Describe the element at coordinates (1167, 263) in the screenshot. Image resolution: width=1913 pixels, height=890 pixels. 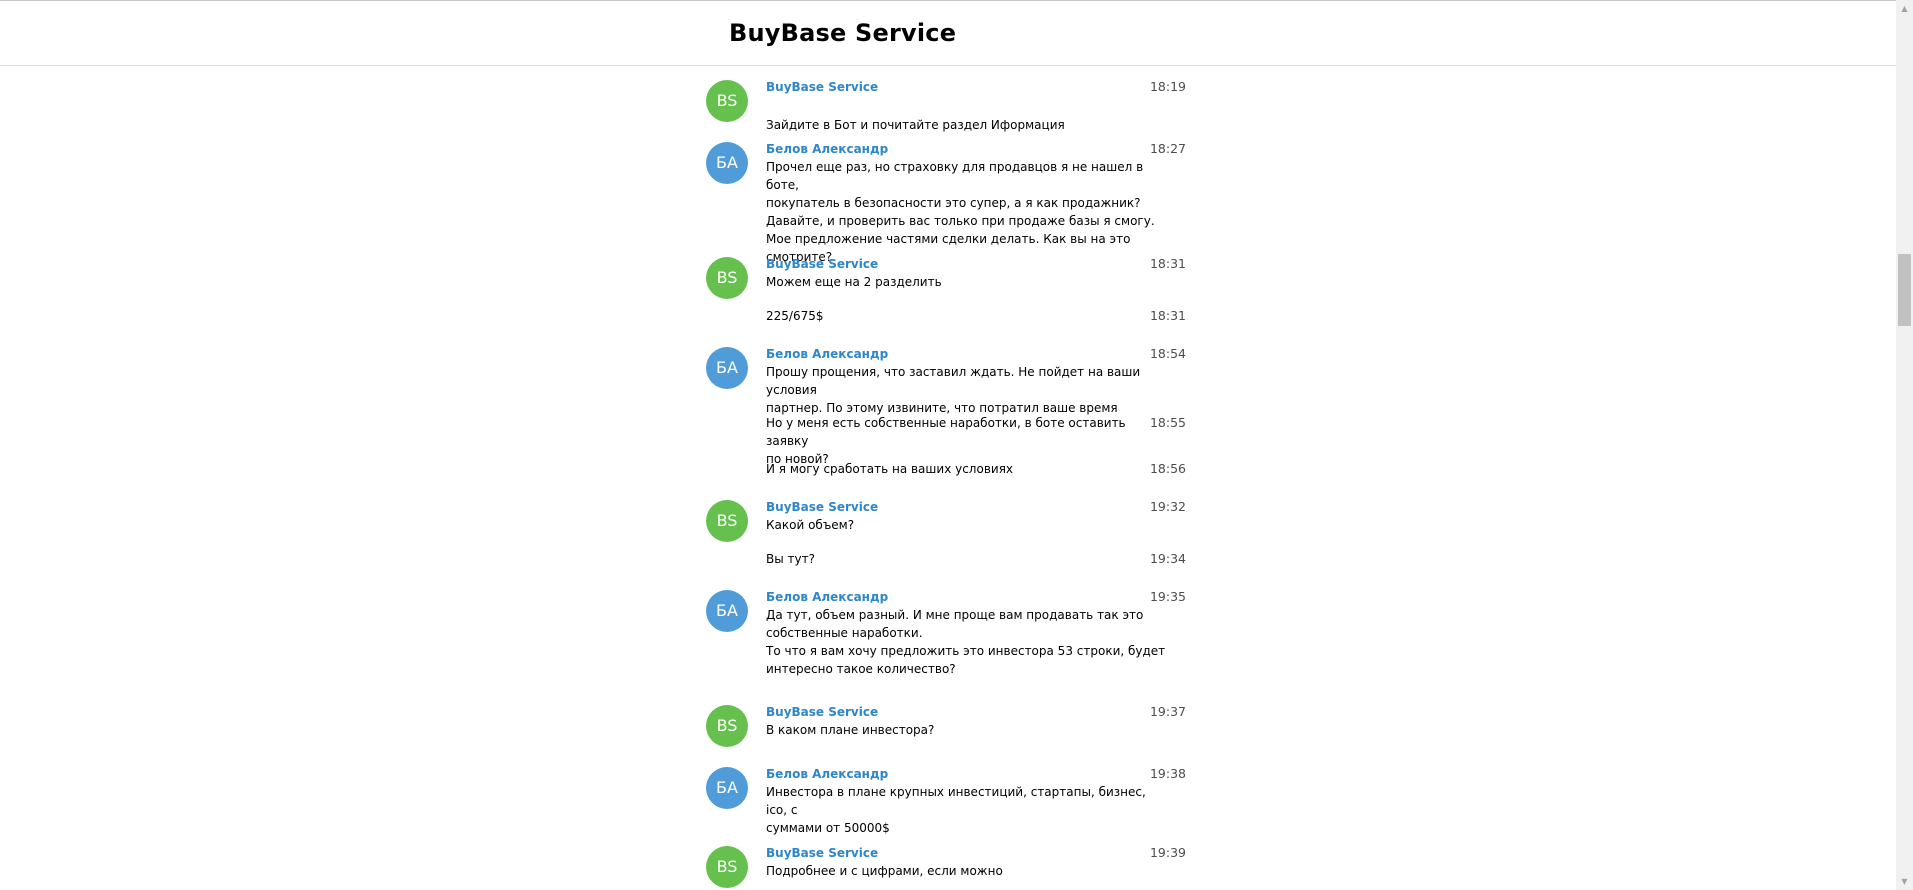
I see `message-time: 18:31` at that location.